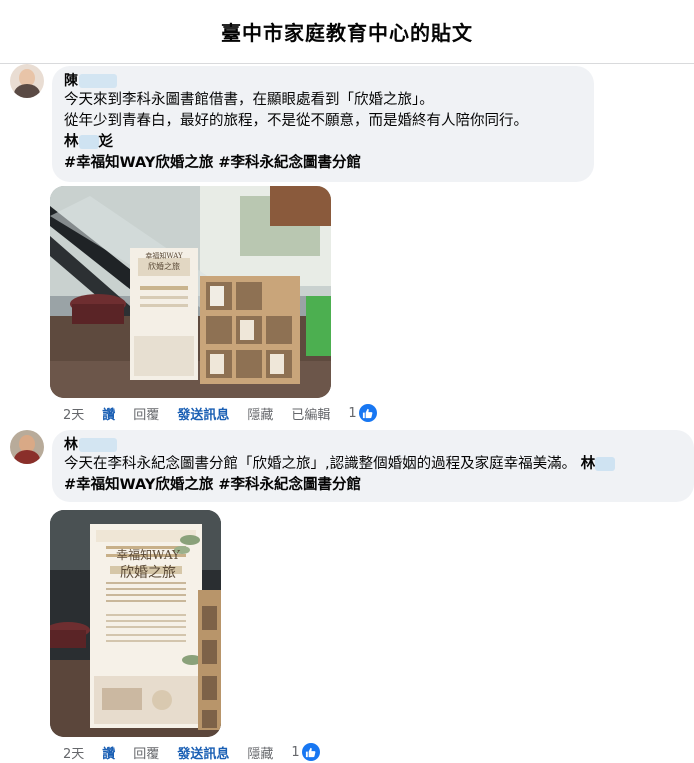 The width and height of the screenshot is (694, 763). I want to click on page-title: 臺中市家庭教育中心的貼文, so click(347, 33).